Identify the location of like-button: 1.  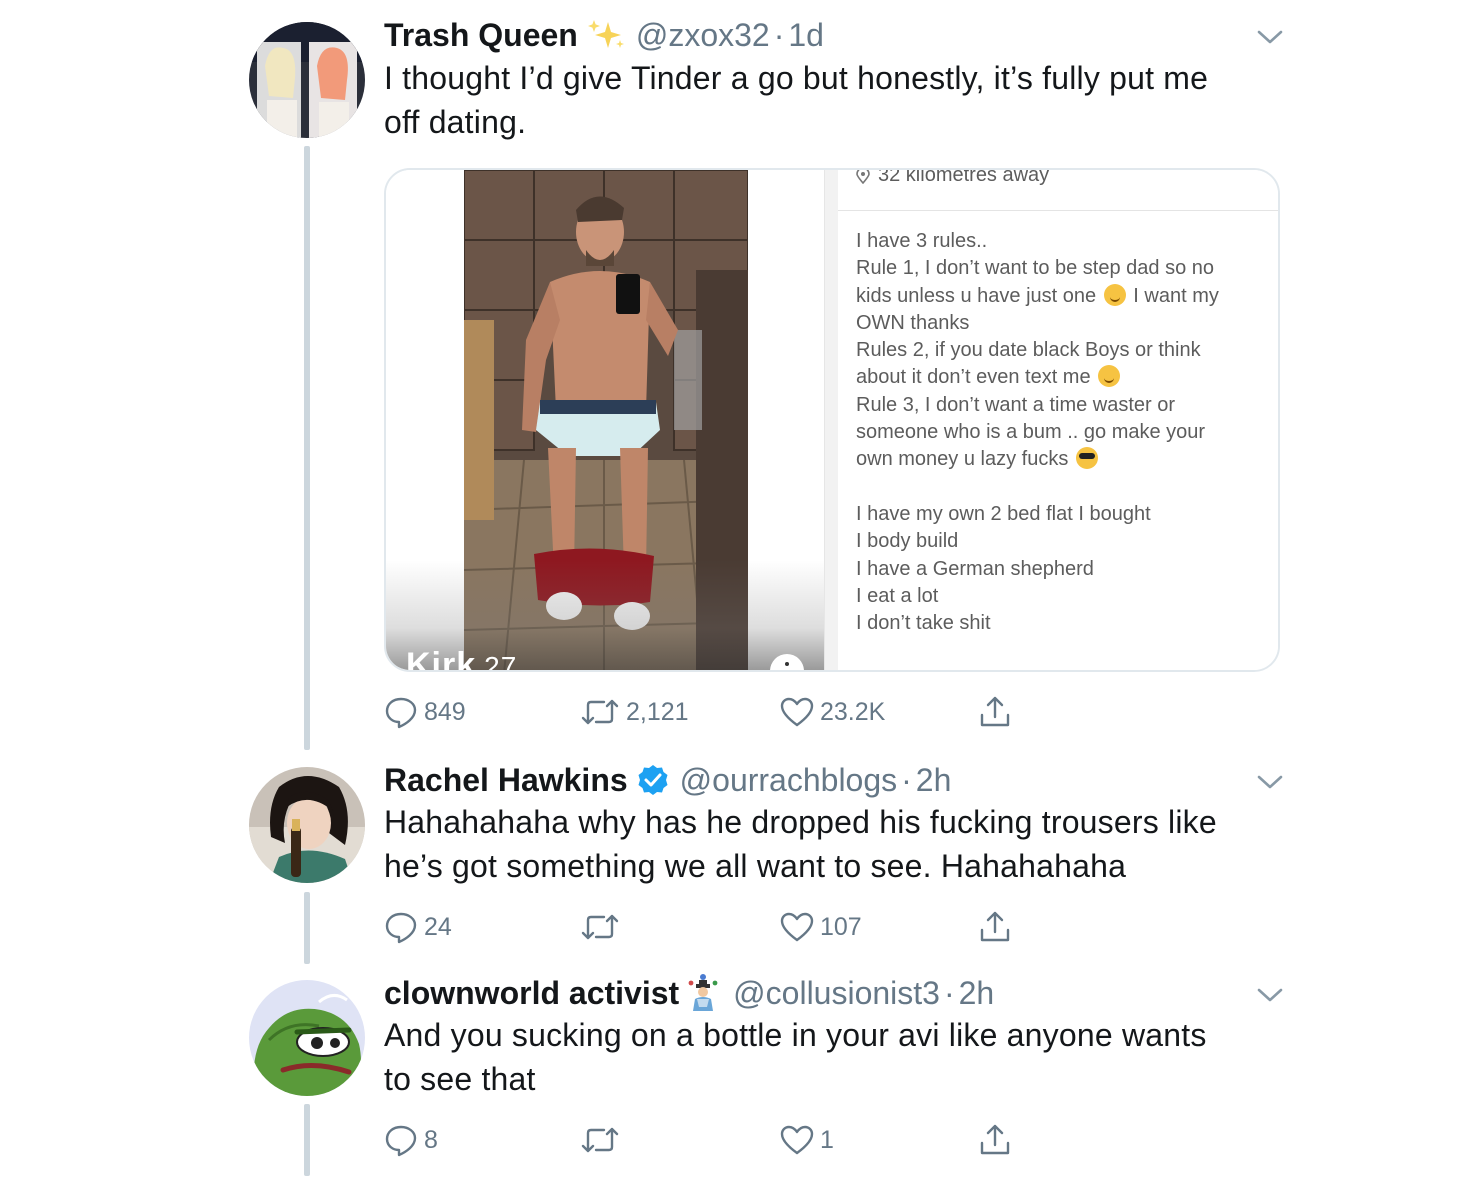
(807, 1140).